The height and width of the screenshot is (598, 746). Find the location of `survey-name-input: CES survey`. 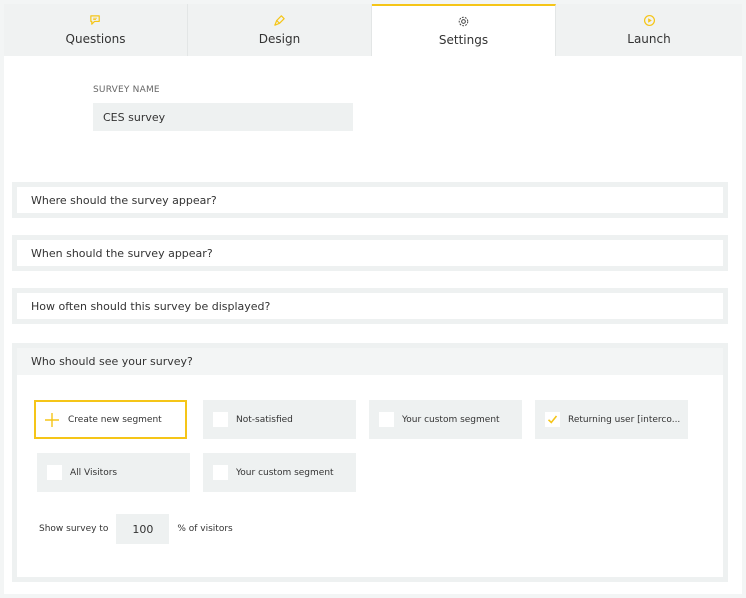

survey-name-input: CES survey is located at coordinates (223, 117).